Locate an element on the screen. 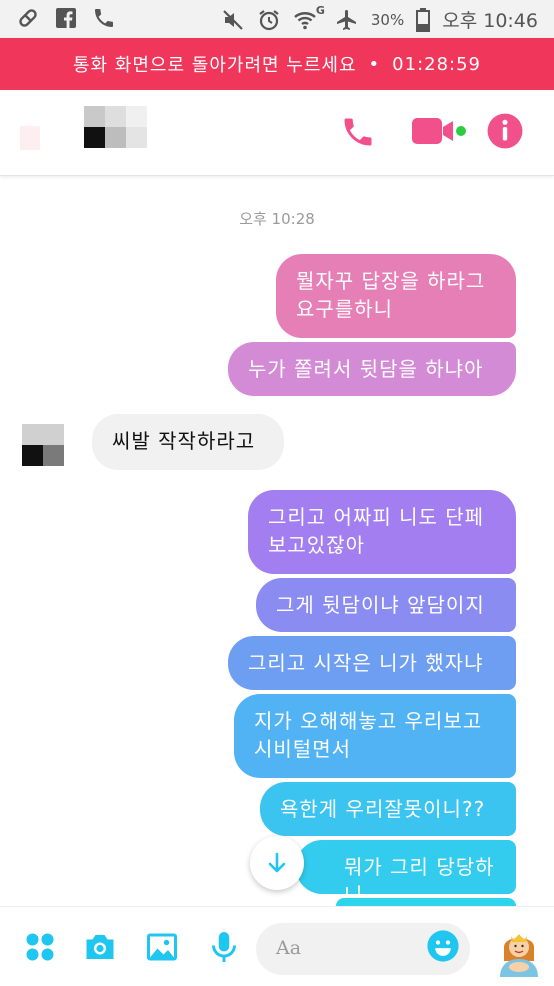 The image size is (554, 986). battery-percent: 30% is located at coordinates (387, 19).